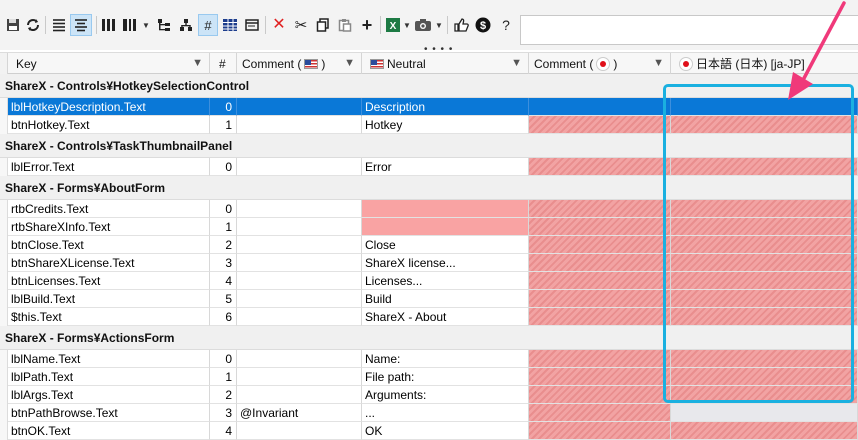 This screenshot has height=440, width=858. I want to click on group-row: ShareX - Forms¥AboutForm, so click(429, 188).